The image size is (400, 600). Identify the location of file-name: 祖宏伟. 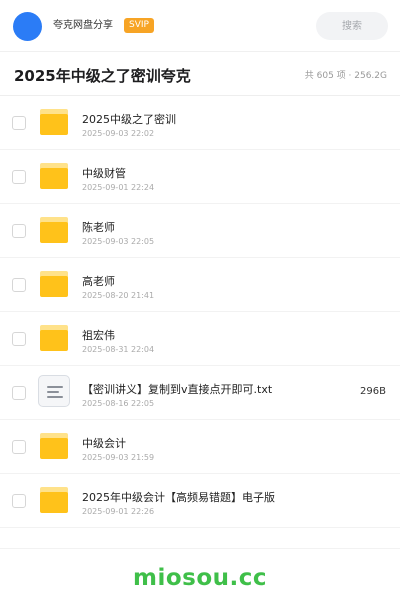
(98, 335).